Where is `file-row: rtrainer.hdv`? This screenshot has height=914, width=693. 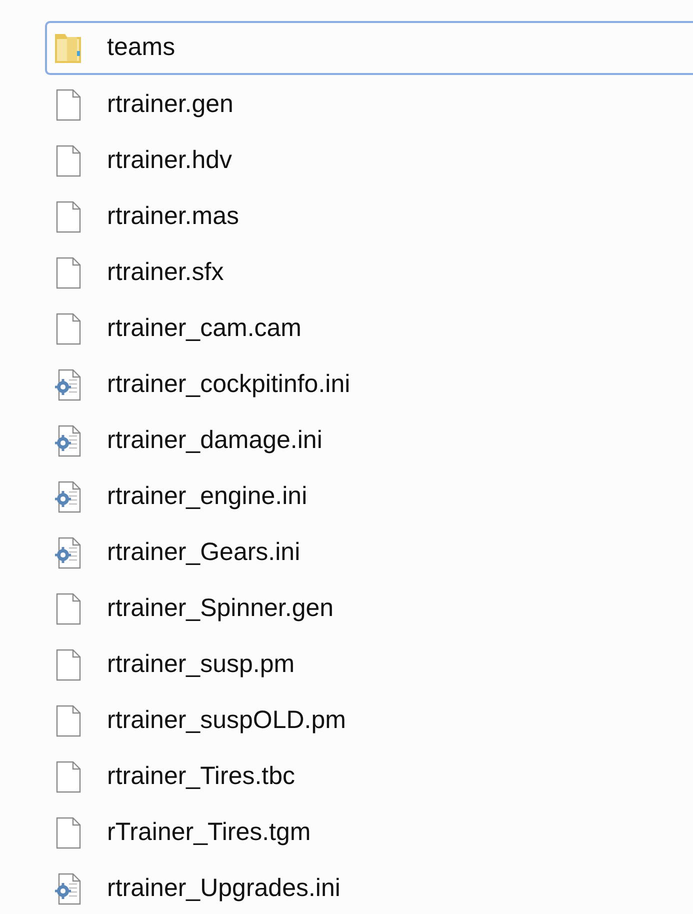 file-row: rtrainer.hdv is located at coordinates (369, 161).